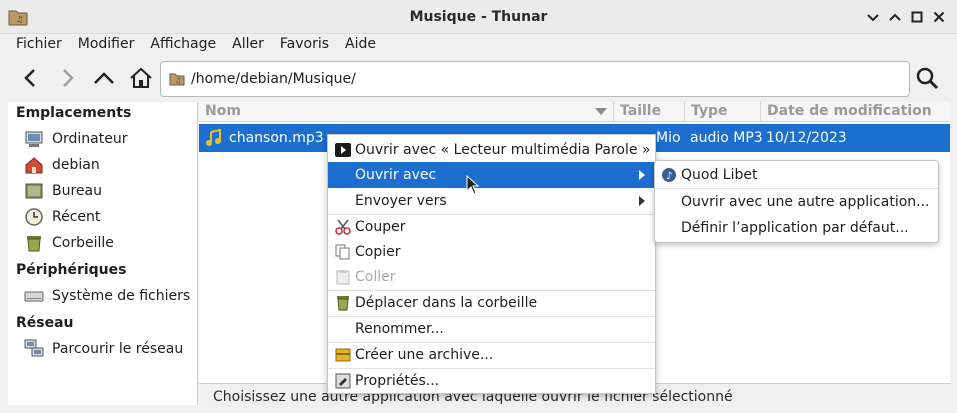 This screenshot has width=957, height=413. What do you see at coordinates (491, 227) in the screenshot?
I see `menu-item-cut: Couper` at bounding box center [491, 227].